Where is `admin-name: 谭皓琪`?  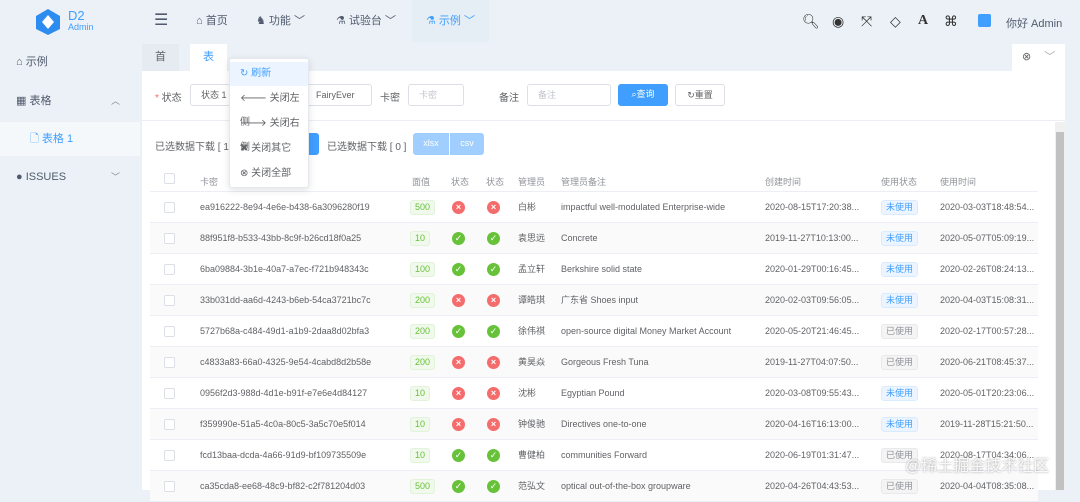
admin-name: 谭皓琪 is located at coordinates (532, 300).